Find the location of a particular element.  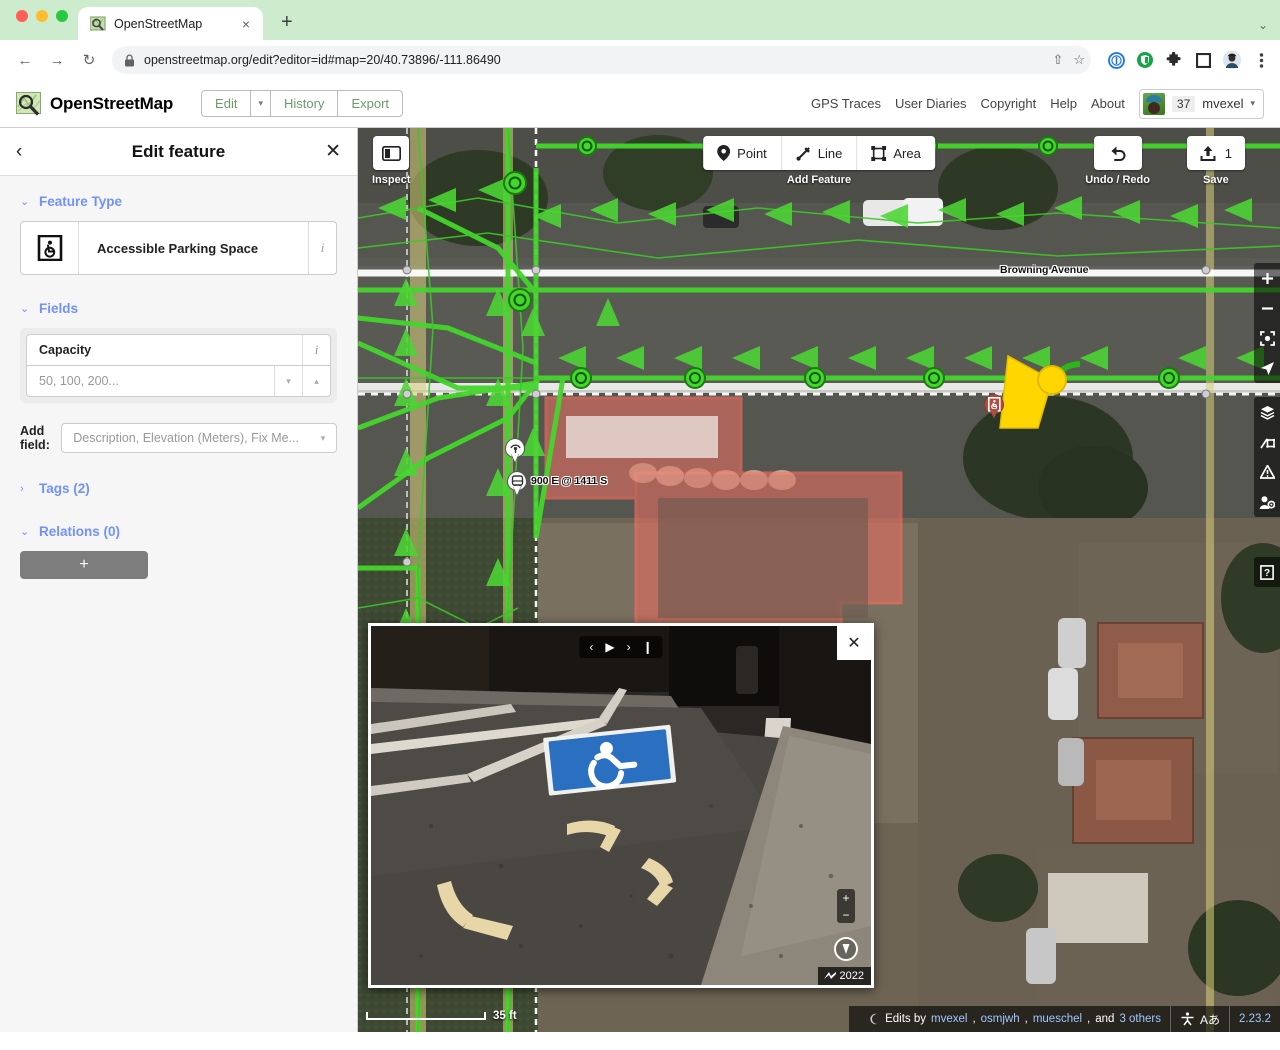

add-feature-caption: Add Feature is located at coordinates (819, 180).